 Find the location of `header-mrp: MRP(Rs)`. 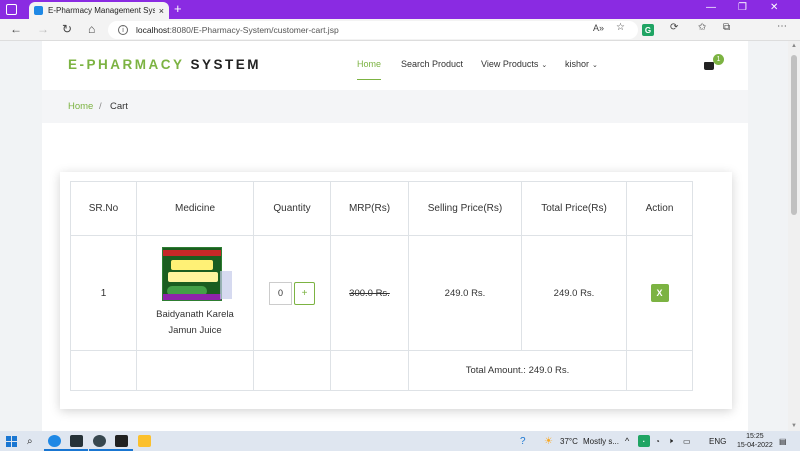

header-mrp: MRP(Rs) is located at coordinates (369, 208).